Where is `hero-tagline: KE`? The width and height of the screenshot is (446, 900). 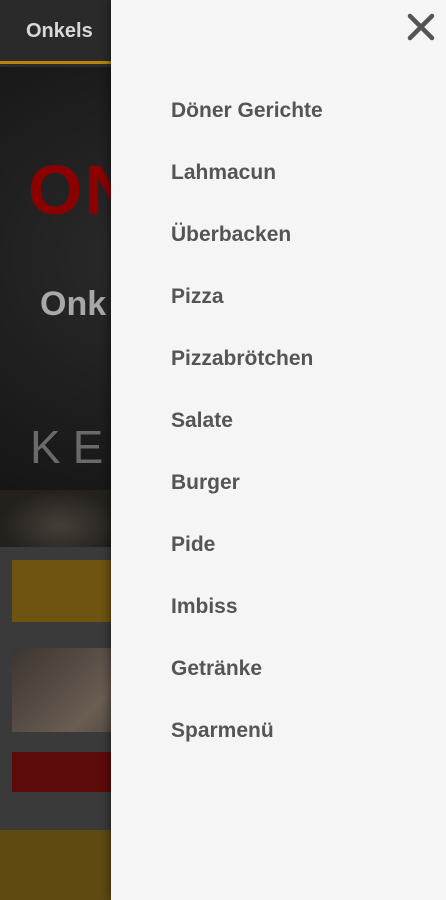
hero-tagline: KE is located at coordinates (73, 447).